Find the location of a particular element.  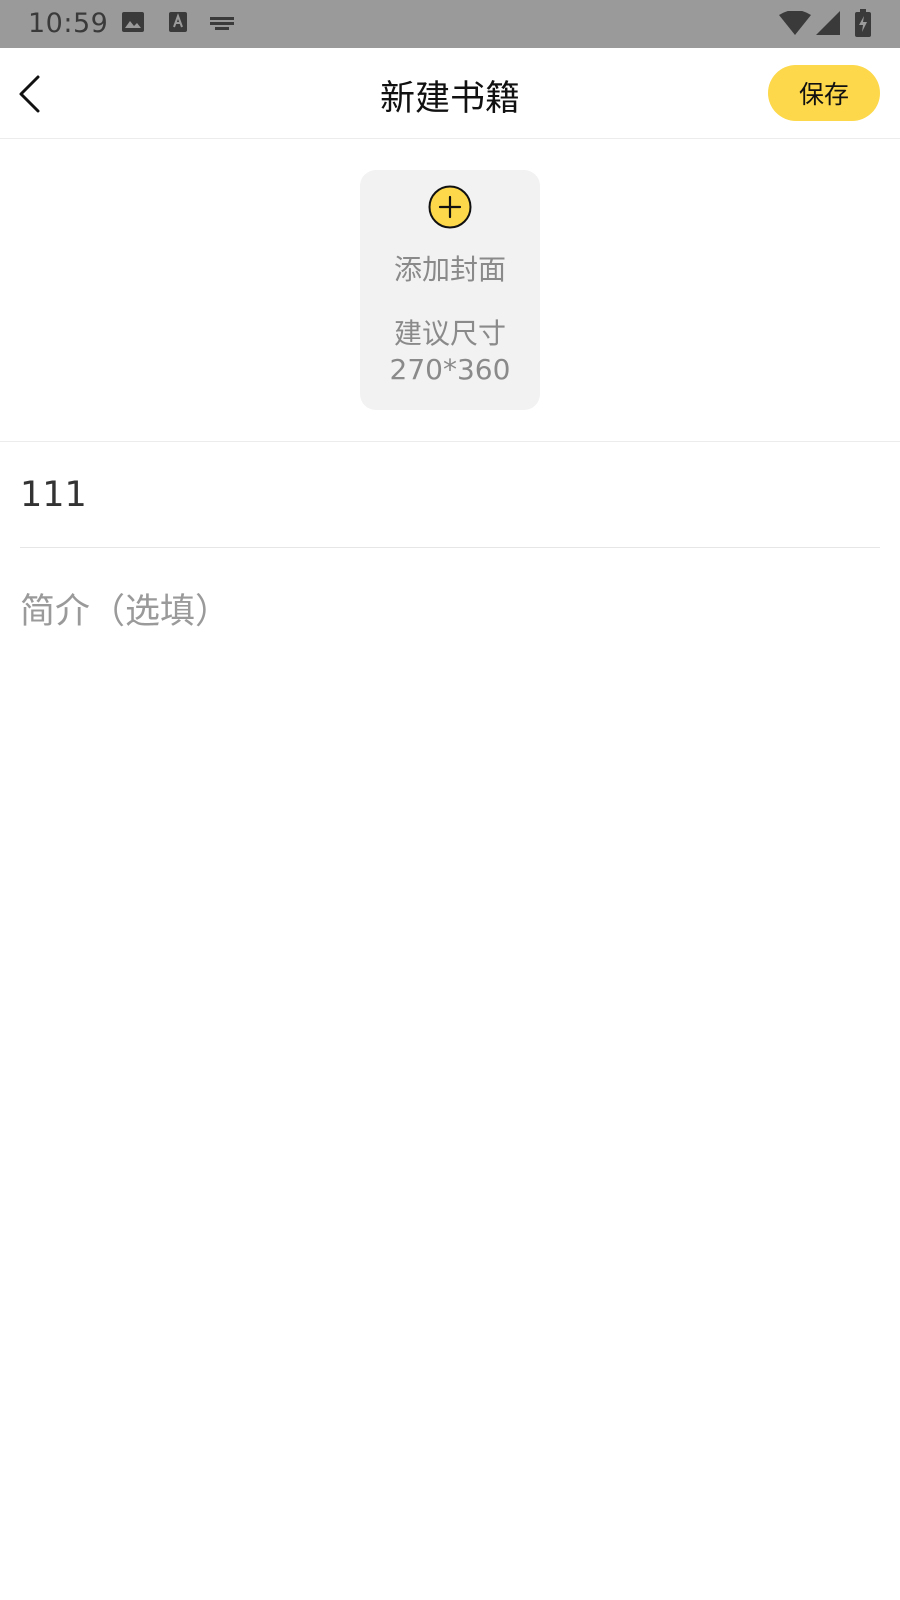

text-a-icon is located at coordinates (178, 24).